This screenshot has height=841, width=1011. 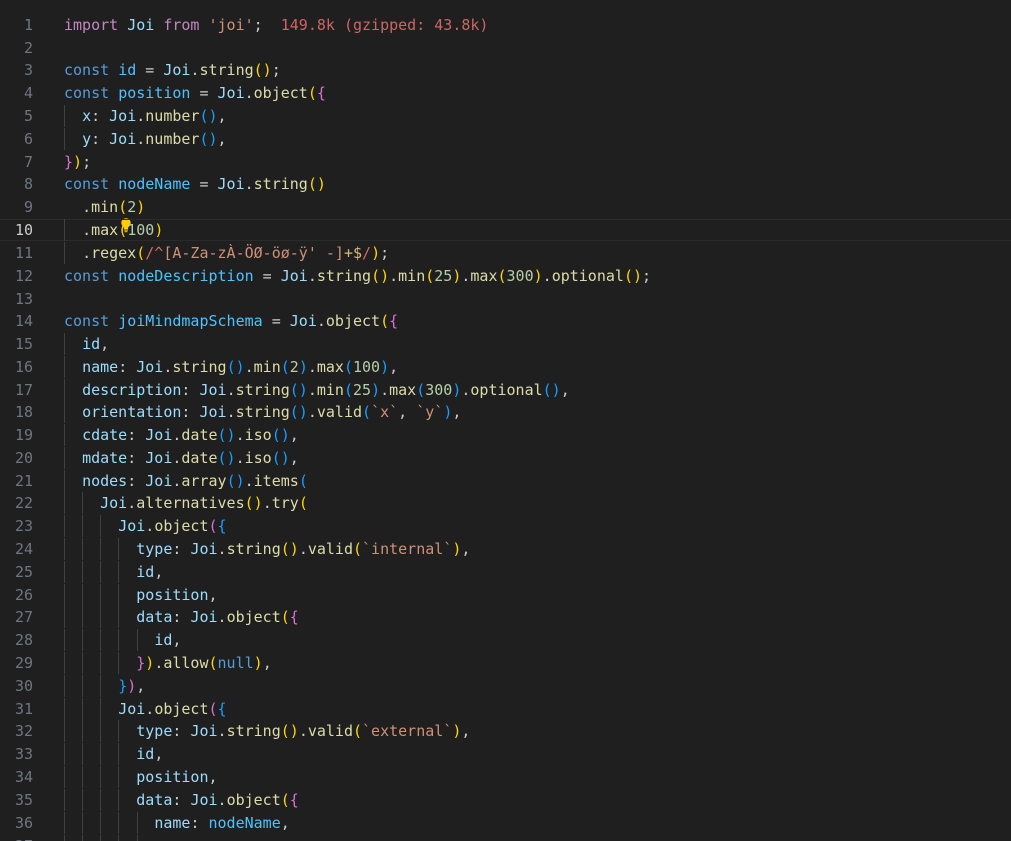 I want to click on number-literal: 300, so click(x=520, y=276).